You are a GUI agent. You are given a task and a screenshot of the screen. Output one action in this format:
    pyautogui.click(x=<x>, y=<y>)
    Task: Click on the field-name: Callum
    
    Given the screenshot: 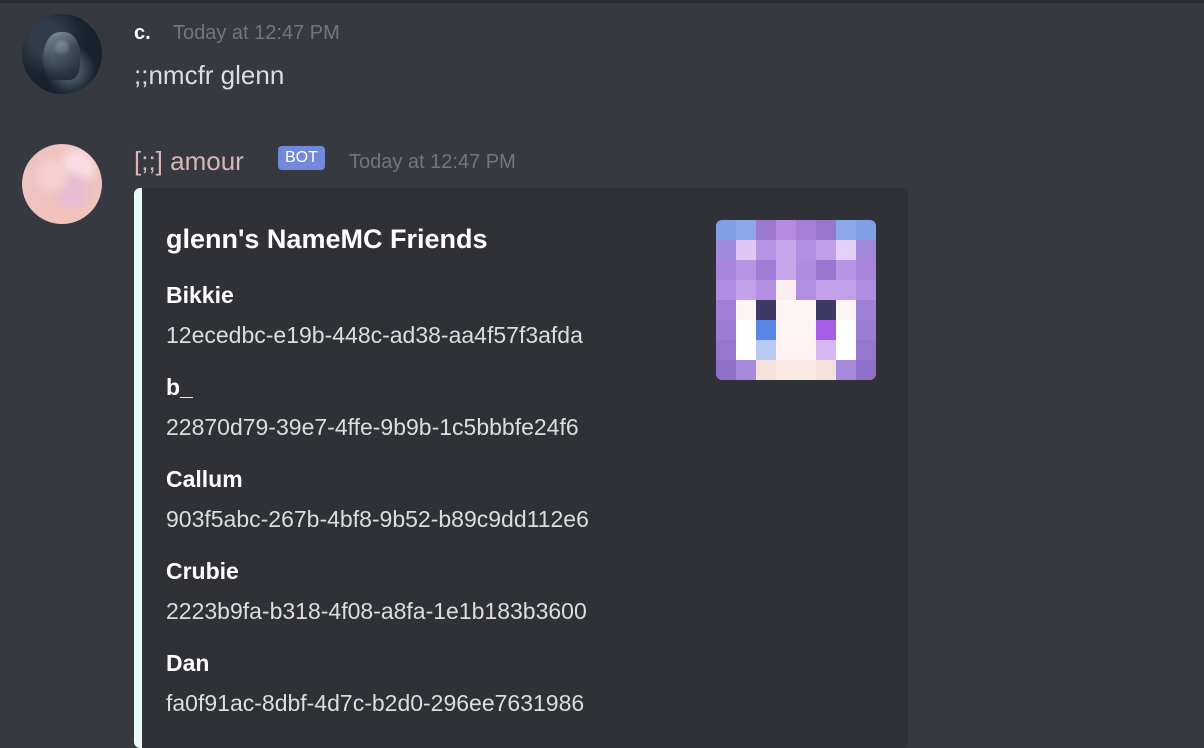 What is the action you would take?
    pyautogui.click(x=204, y=479)
    